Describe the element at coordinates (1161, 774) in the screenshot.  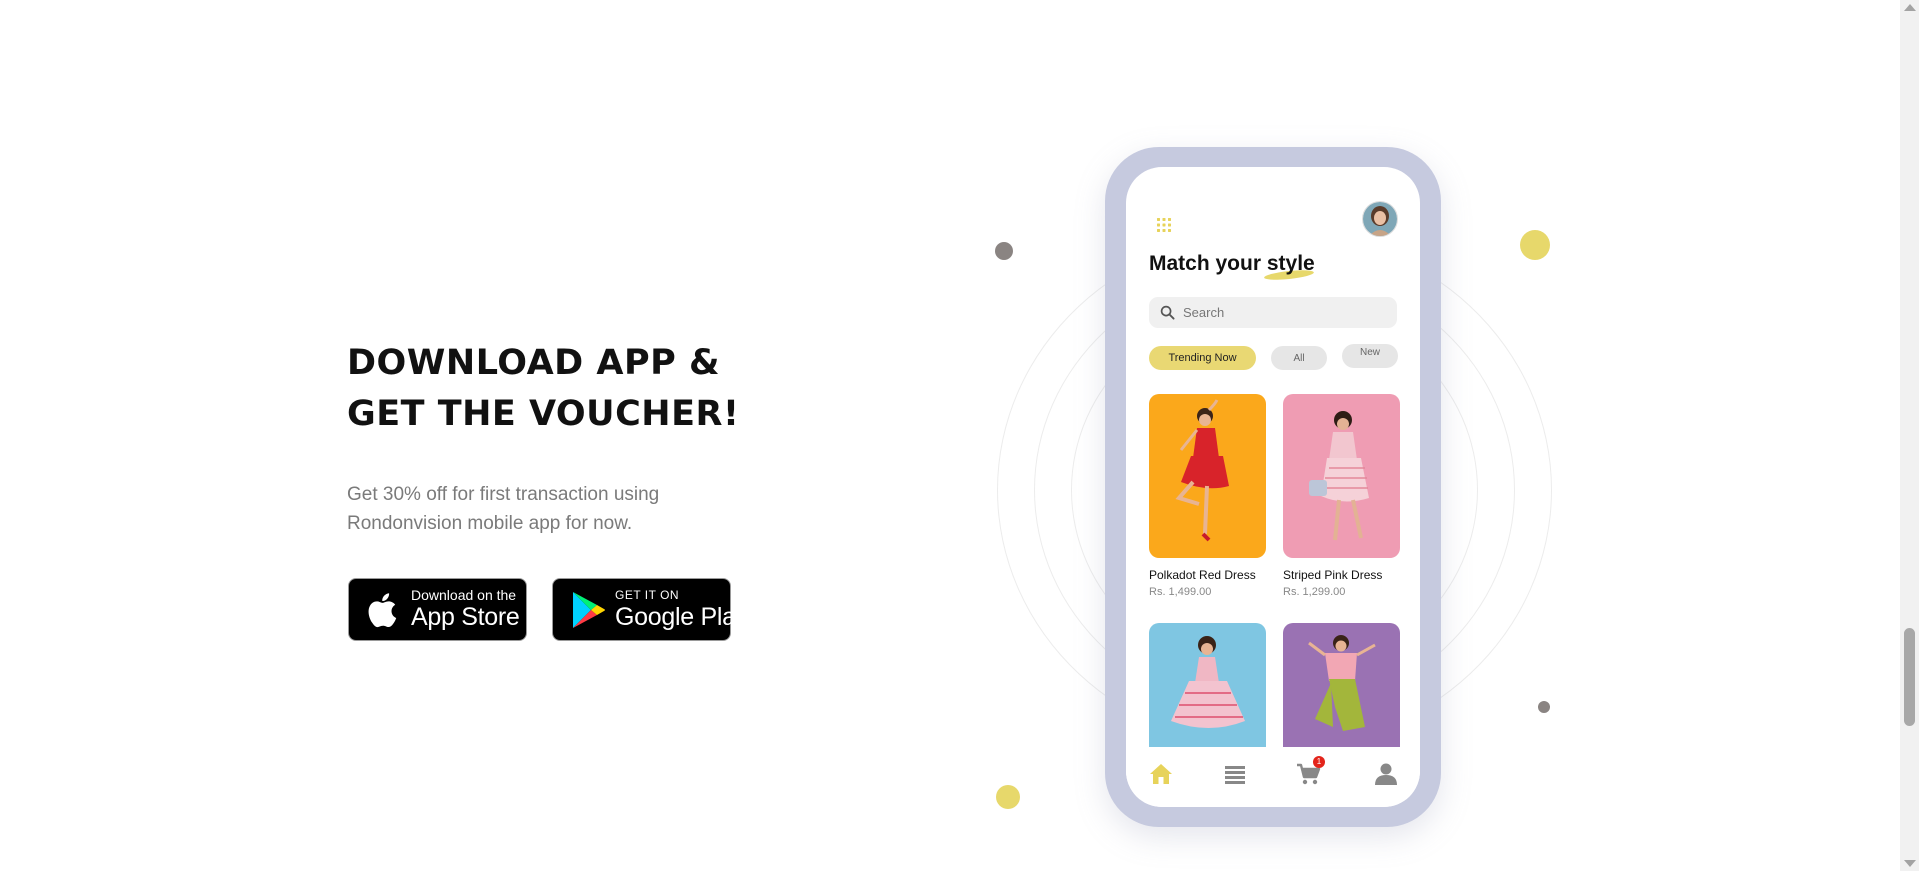
I see `home-icon` at that location.